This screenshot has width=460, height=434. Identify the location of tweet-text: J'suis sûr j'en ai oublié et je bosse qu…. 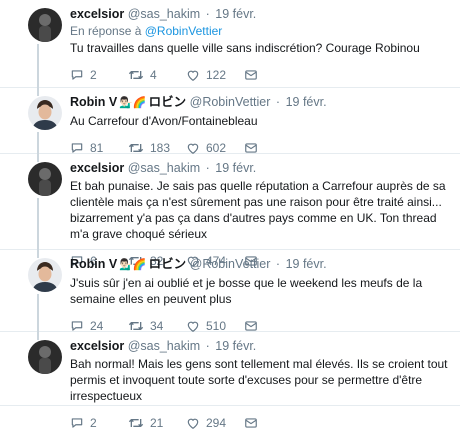
(246, 291).